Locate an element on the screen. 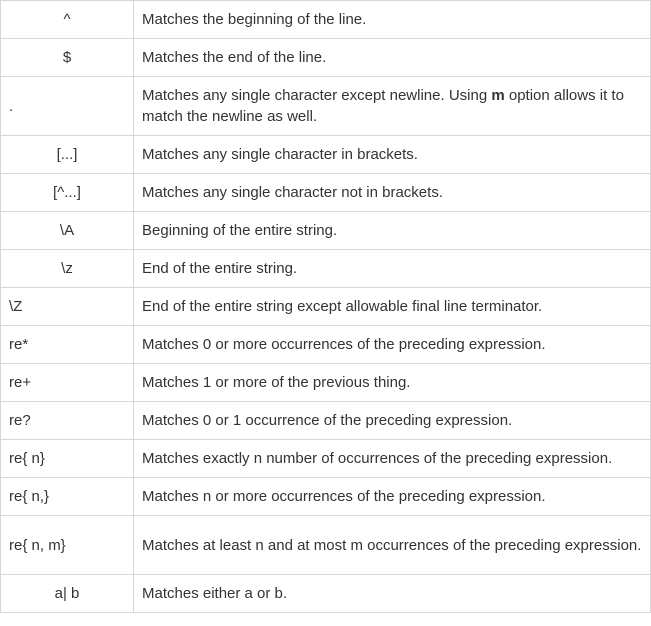 Image resolution: width=651 pixels, height=626 pixels. table-row: \z End of the entire string. is located at coordinates (325, 268).